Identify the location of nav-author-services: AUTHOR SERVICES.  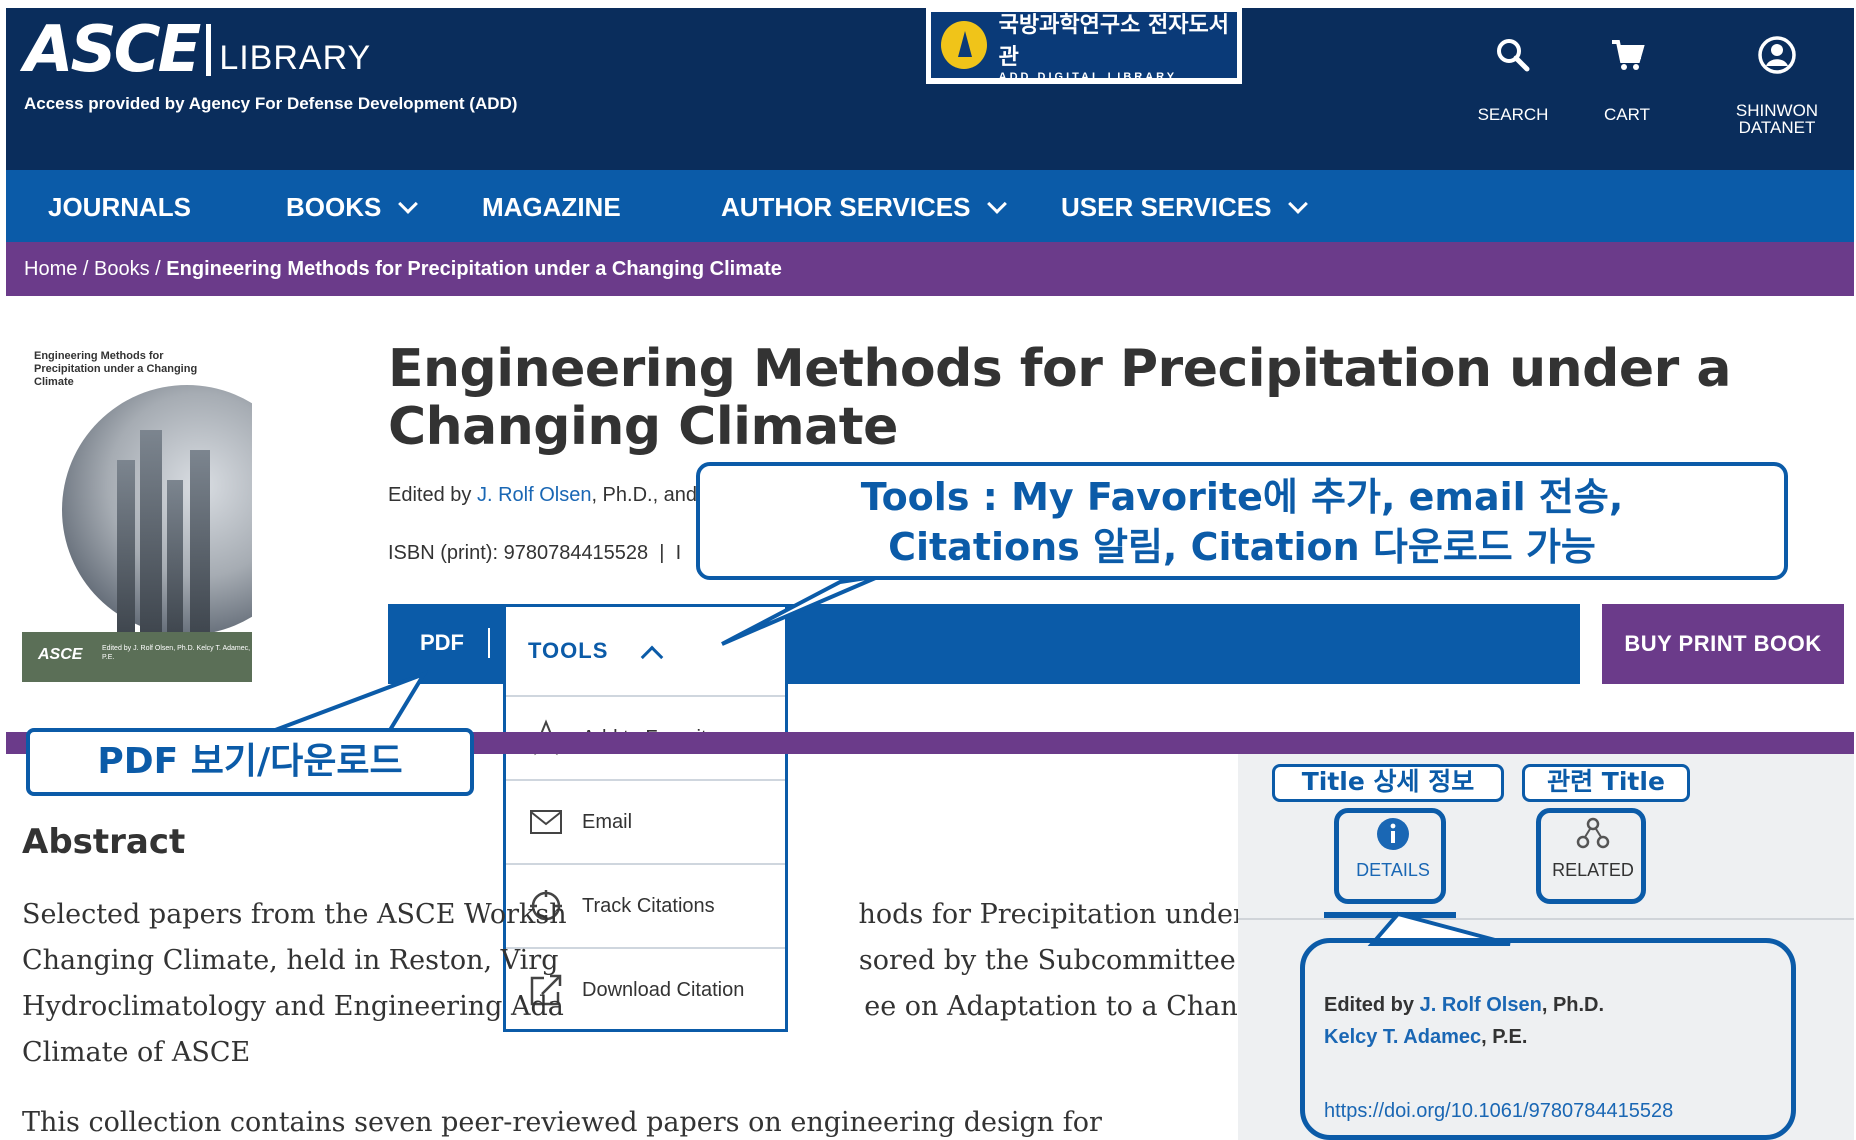
(864, 207).